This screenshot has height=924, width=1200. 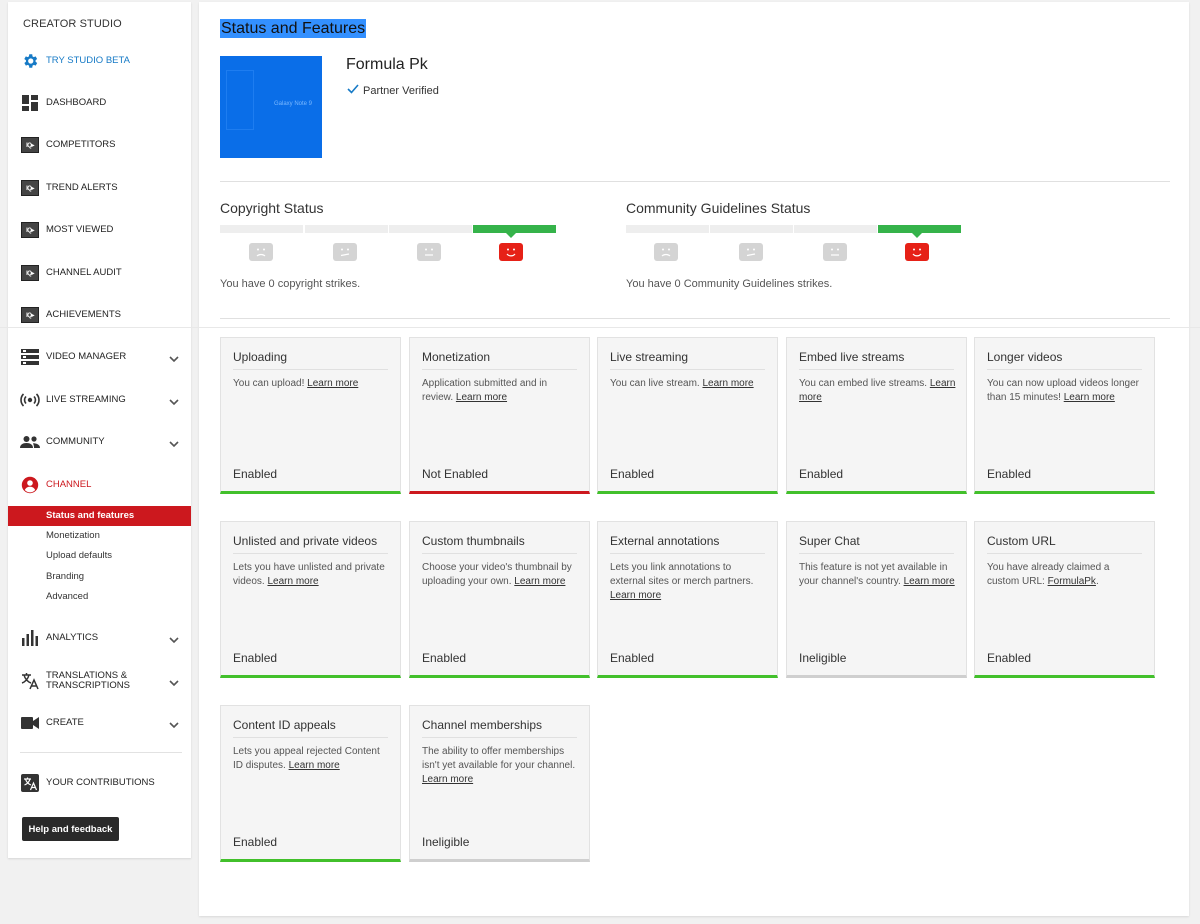 I want to click on feature-title: Channel memberships, so click(x=482, y=725).